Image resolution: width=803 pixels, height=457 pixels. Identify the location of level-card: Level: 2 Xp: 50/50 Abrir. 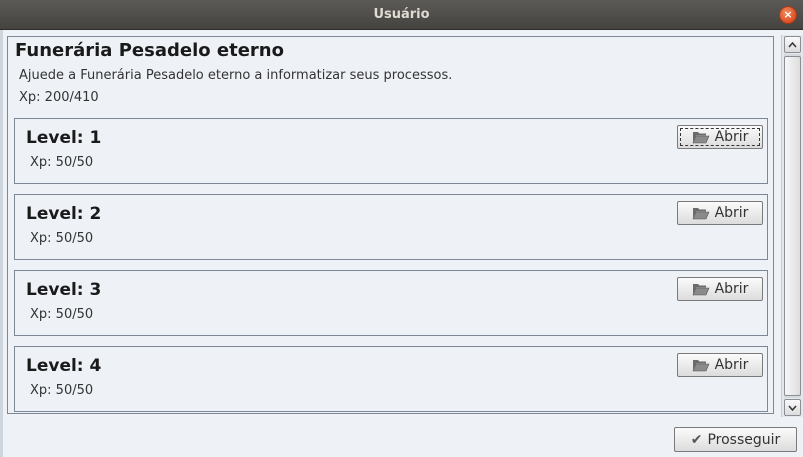
(391, 227).